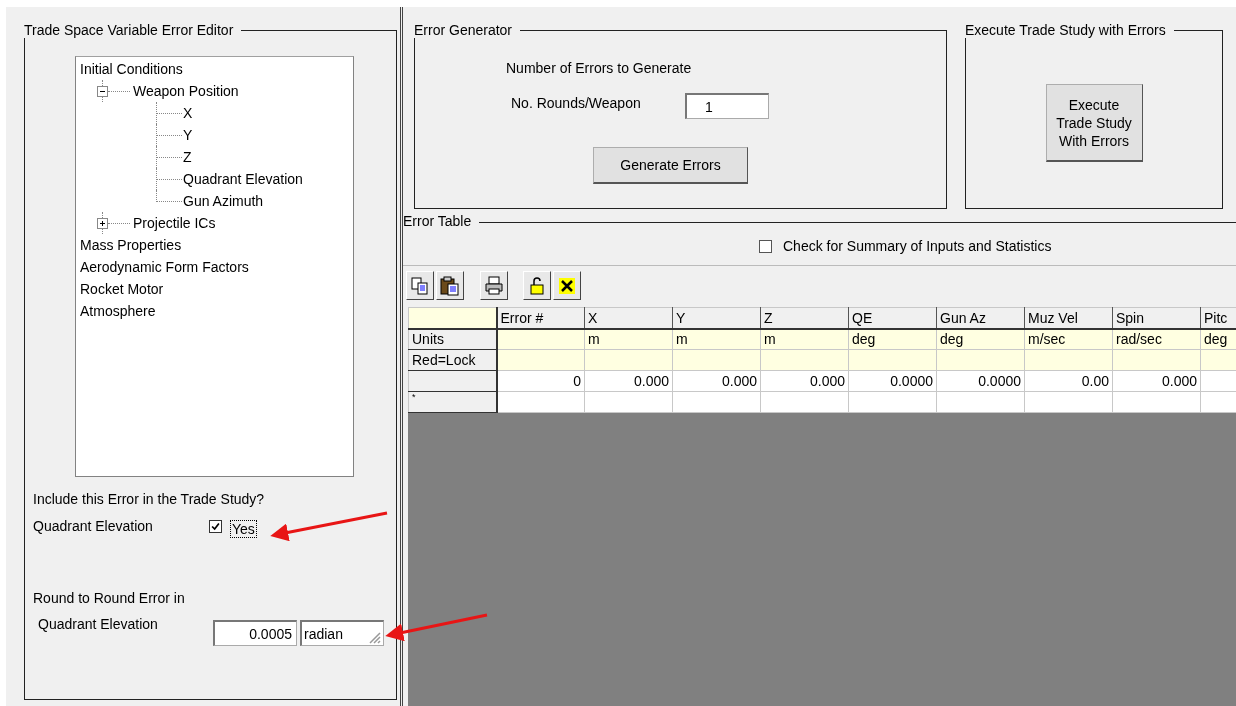  I want to click on copy-button, so click(420, 285).